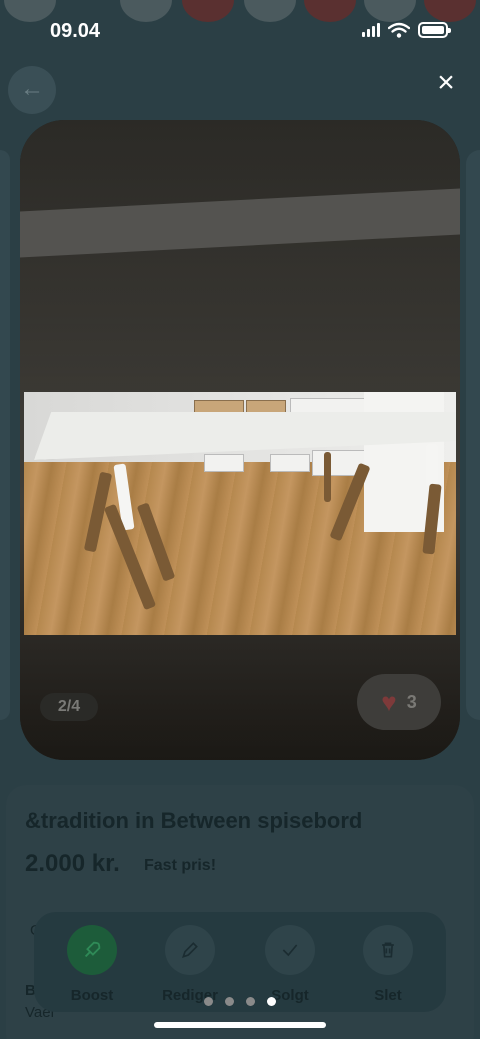 The height and width of the screenshot is (1039, 480). I want to click on price-note: Fast pris!, so click(180, 865).